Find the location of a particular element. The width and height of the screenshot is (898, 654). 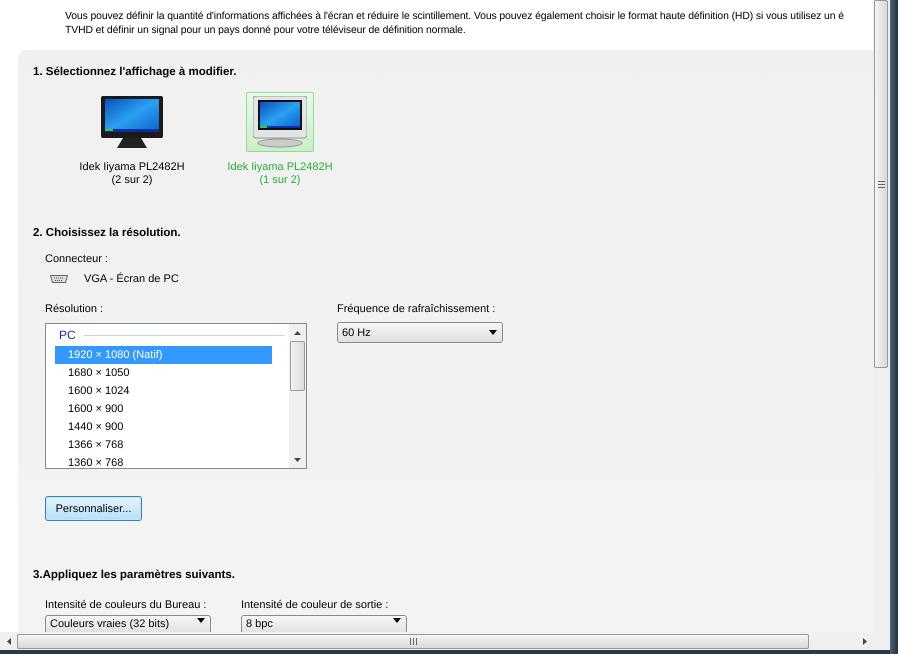

resolution-item: 1440 × 900 is located at coordinates (163, 427).